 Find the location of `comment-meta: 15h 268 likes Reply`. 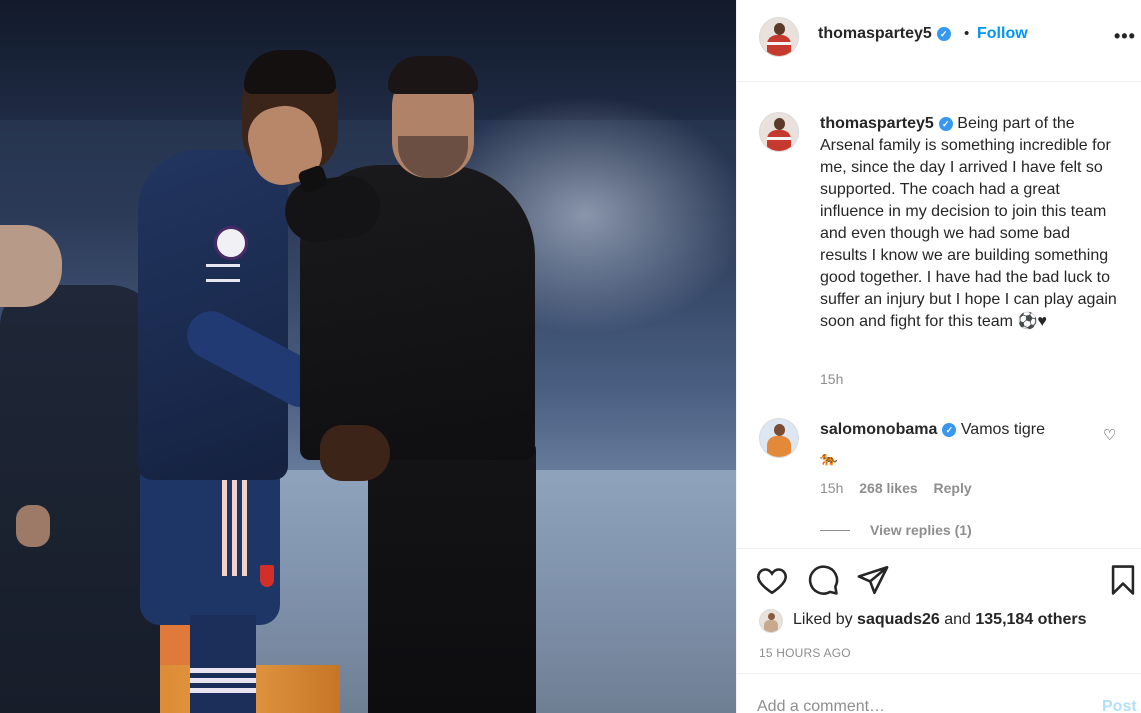

comment-meta: 15h 268 likes Reply is located at coordinates (902, 488).